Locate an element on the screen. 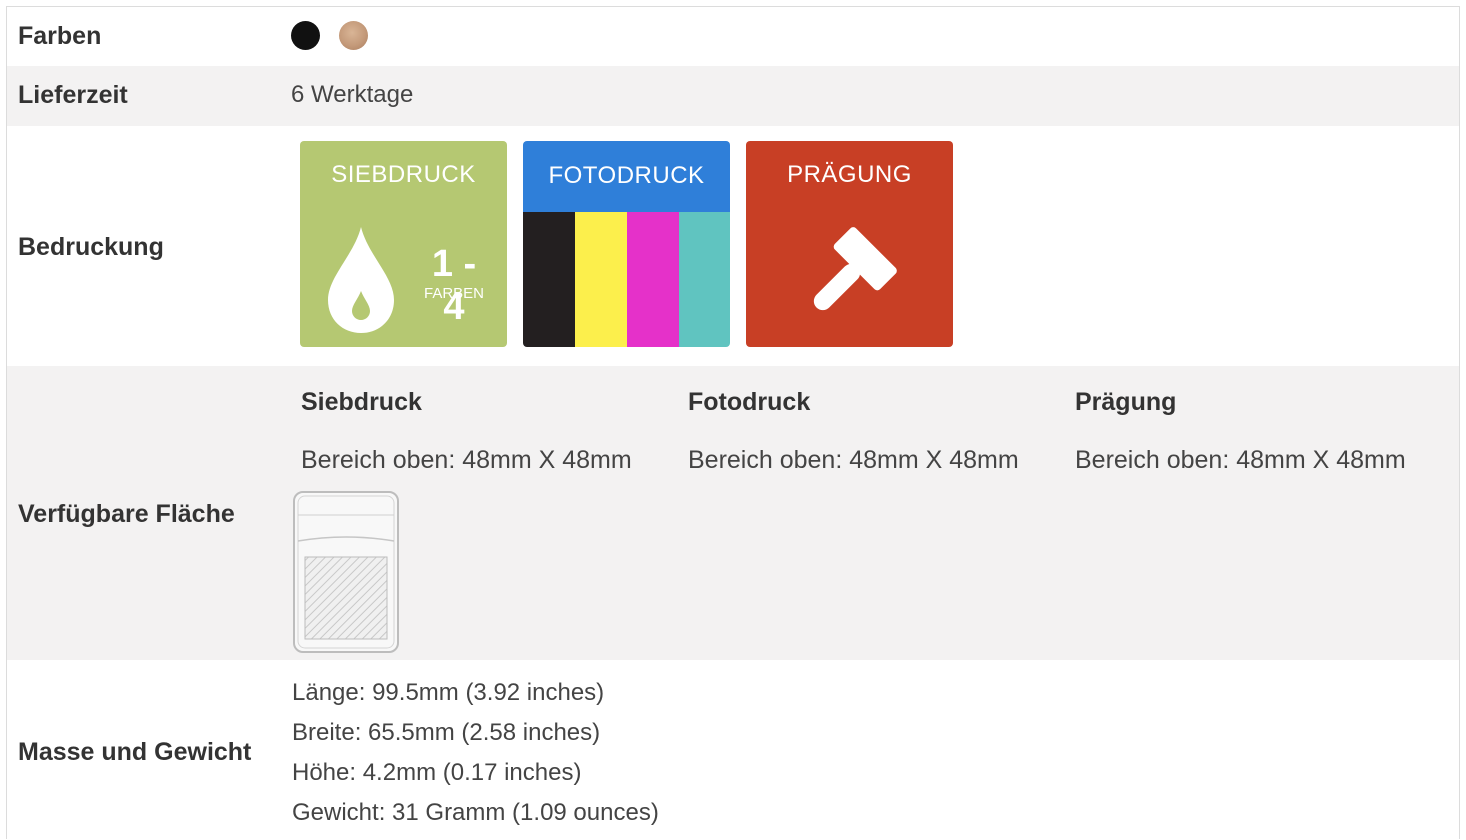 This screenshot has height=840, width=1466. row-label-lieferzeit: Lieferzeit is located at coordinates (73, 95).